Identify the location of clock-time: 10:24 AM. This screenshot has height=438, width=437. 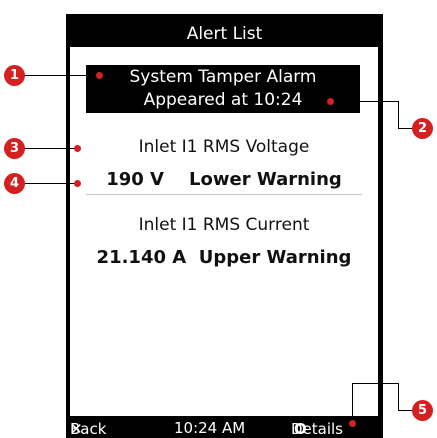
(210, 428).